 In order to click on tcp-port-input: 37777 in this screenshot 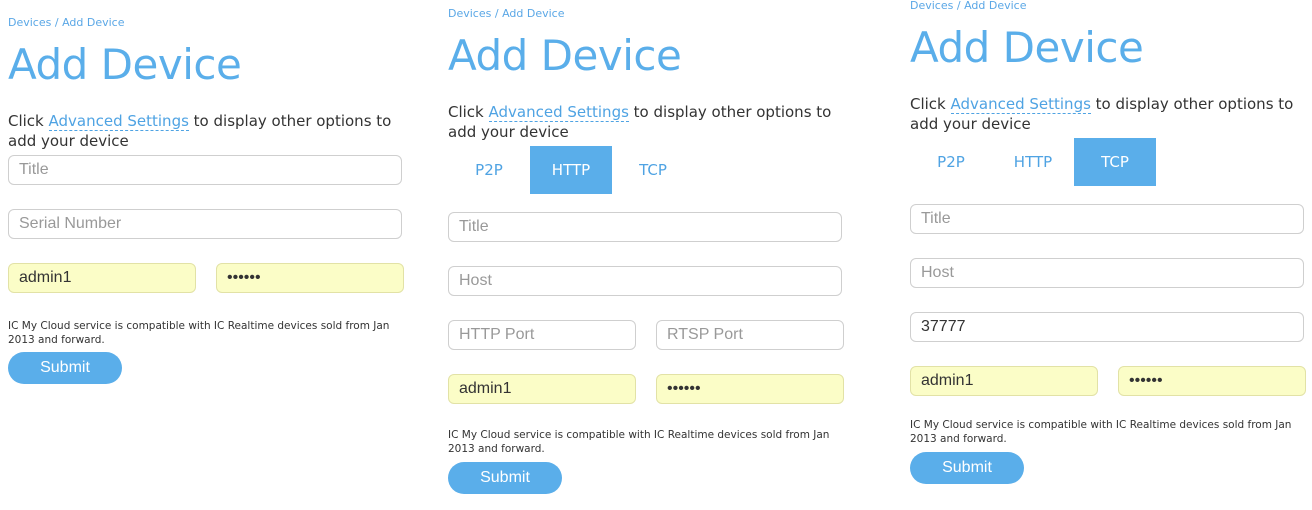, I will do `click(1107, 327)`.